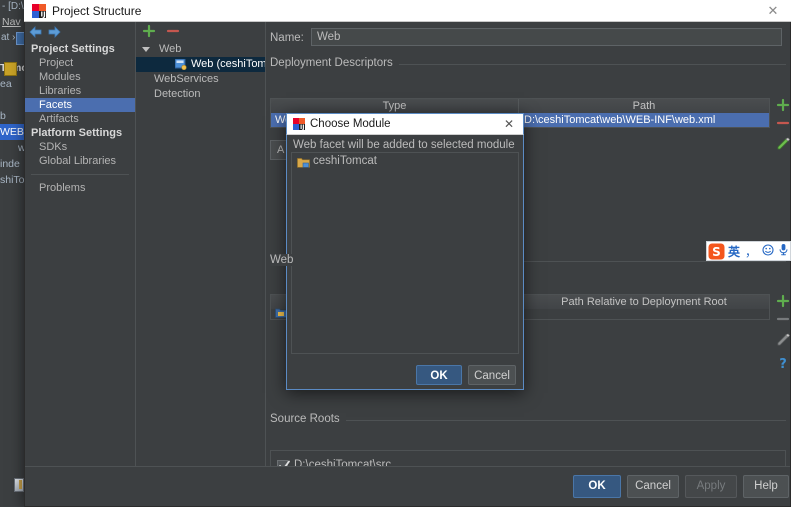 The image size is (791, 507). Describe the element at coordinates (345, 161) in the screenshot. I see `list-item-label: ceshiTomcat` at that location.